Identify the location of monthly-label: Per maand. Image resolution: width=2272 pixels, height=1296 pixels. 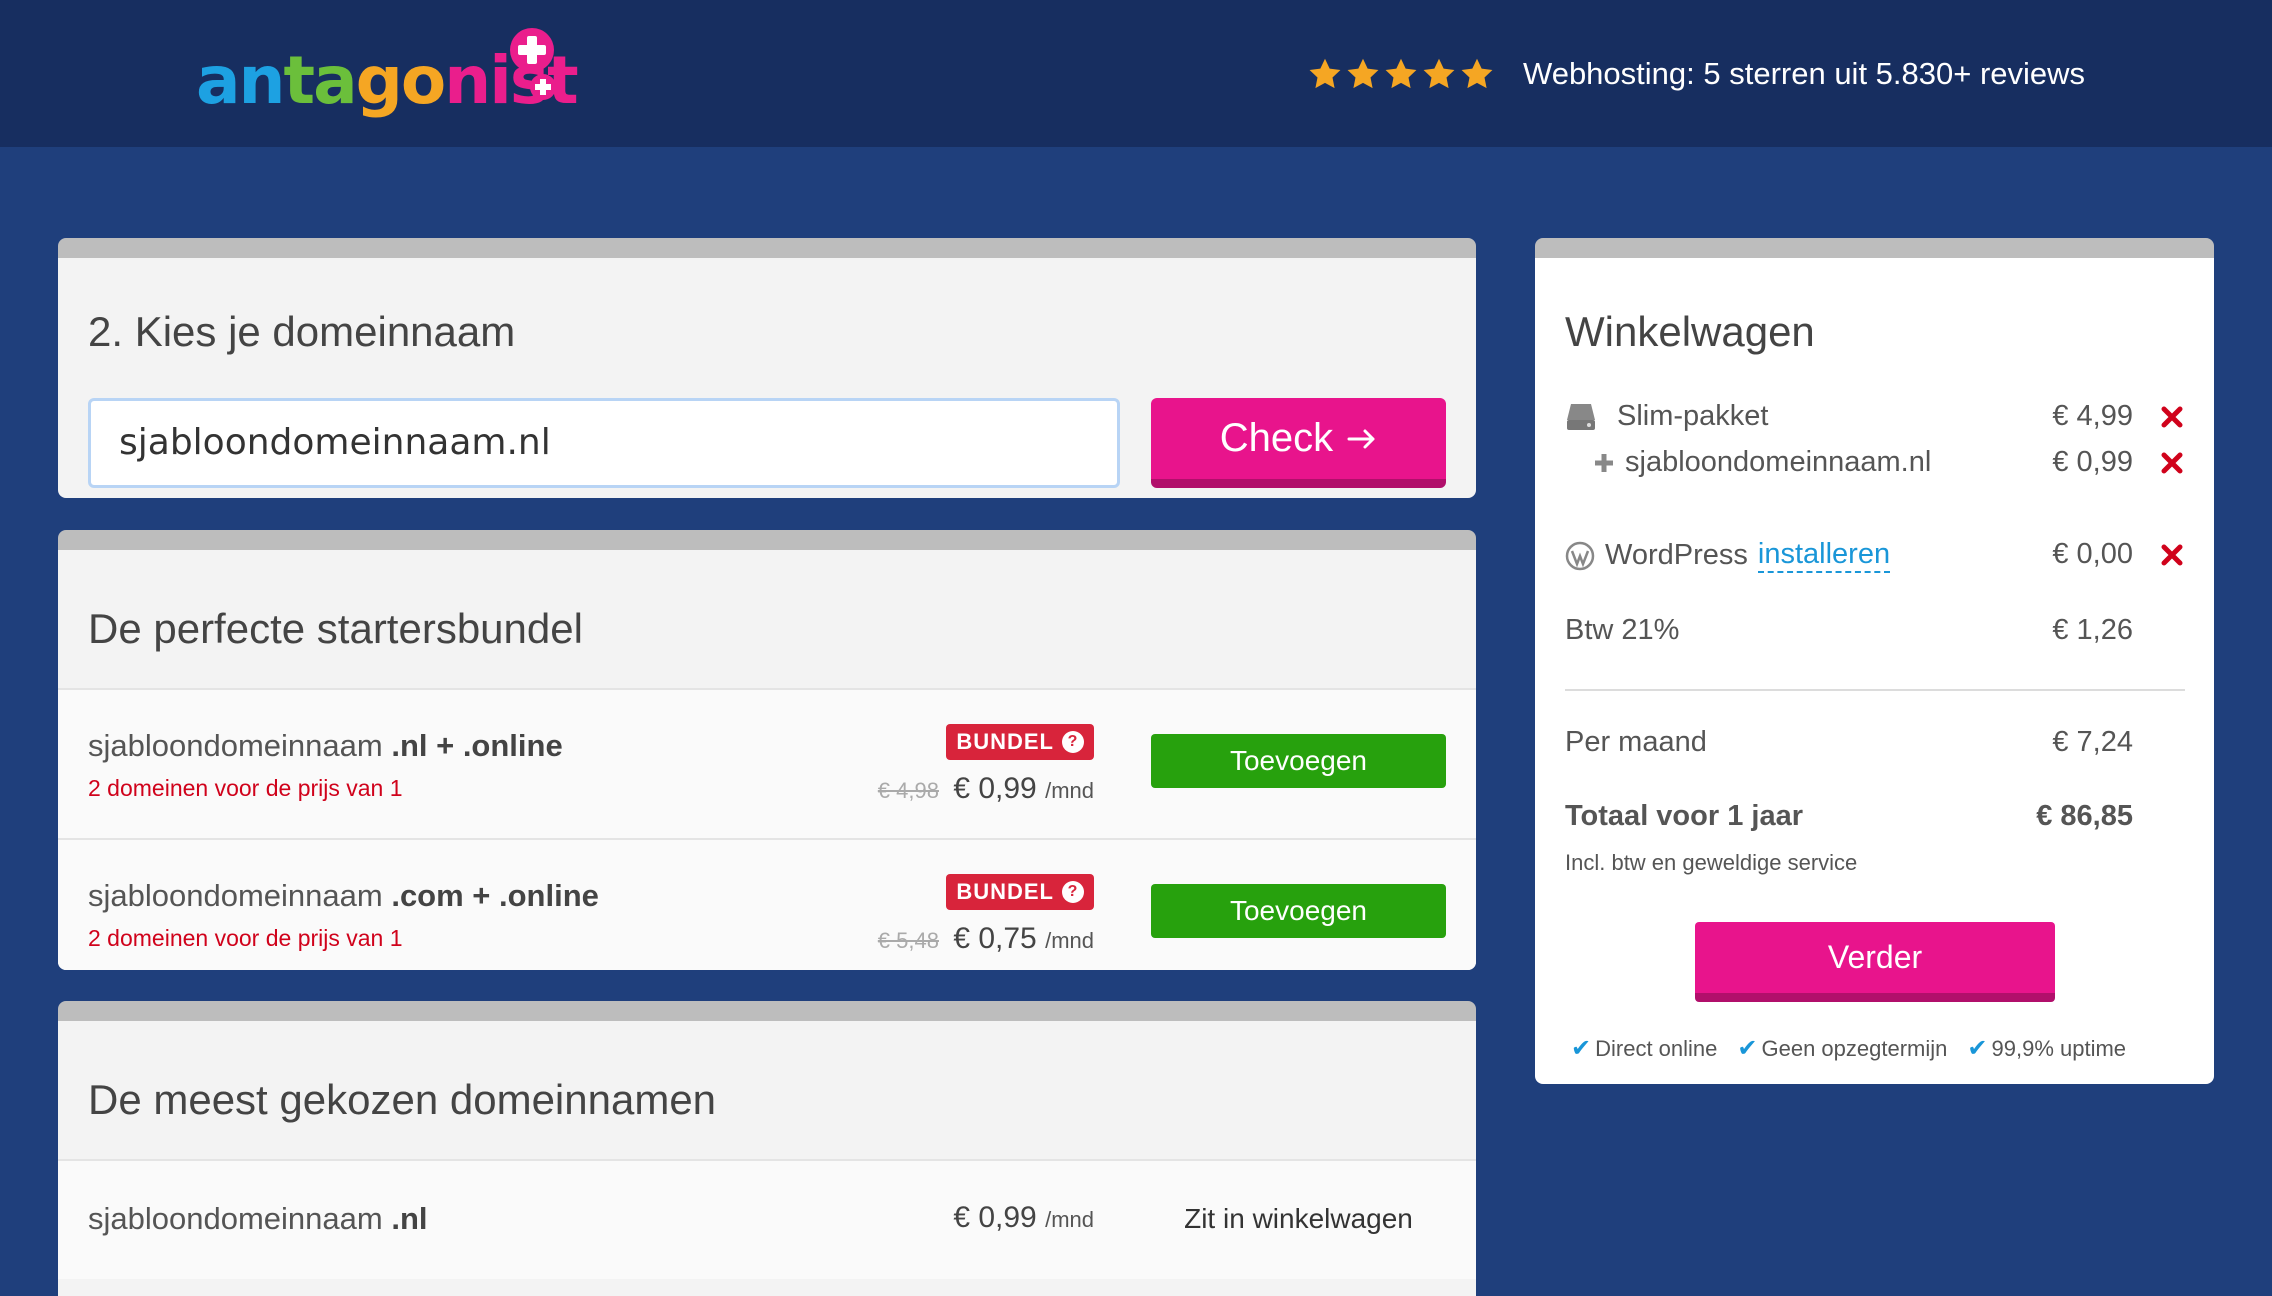
(1636, 742).